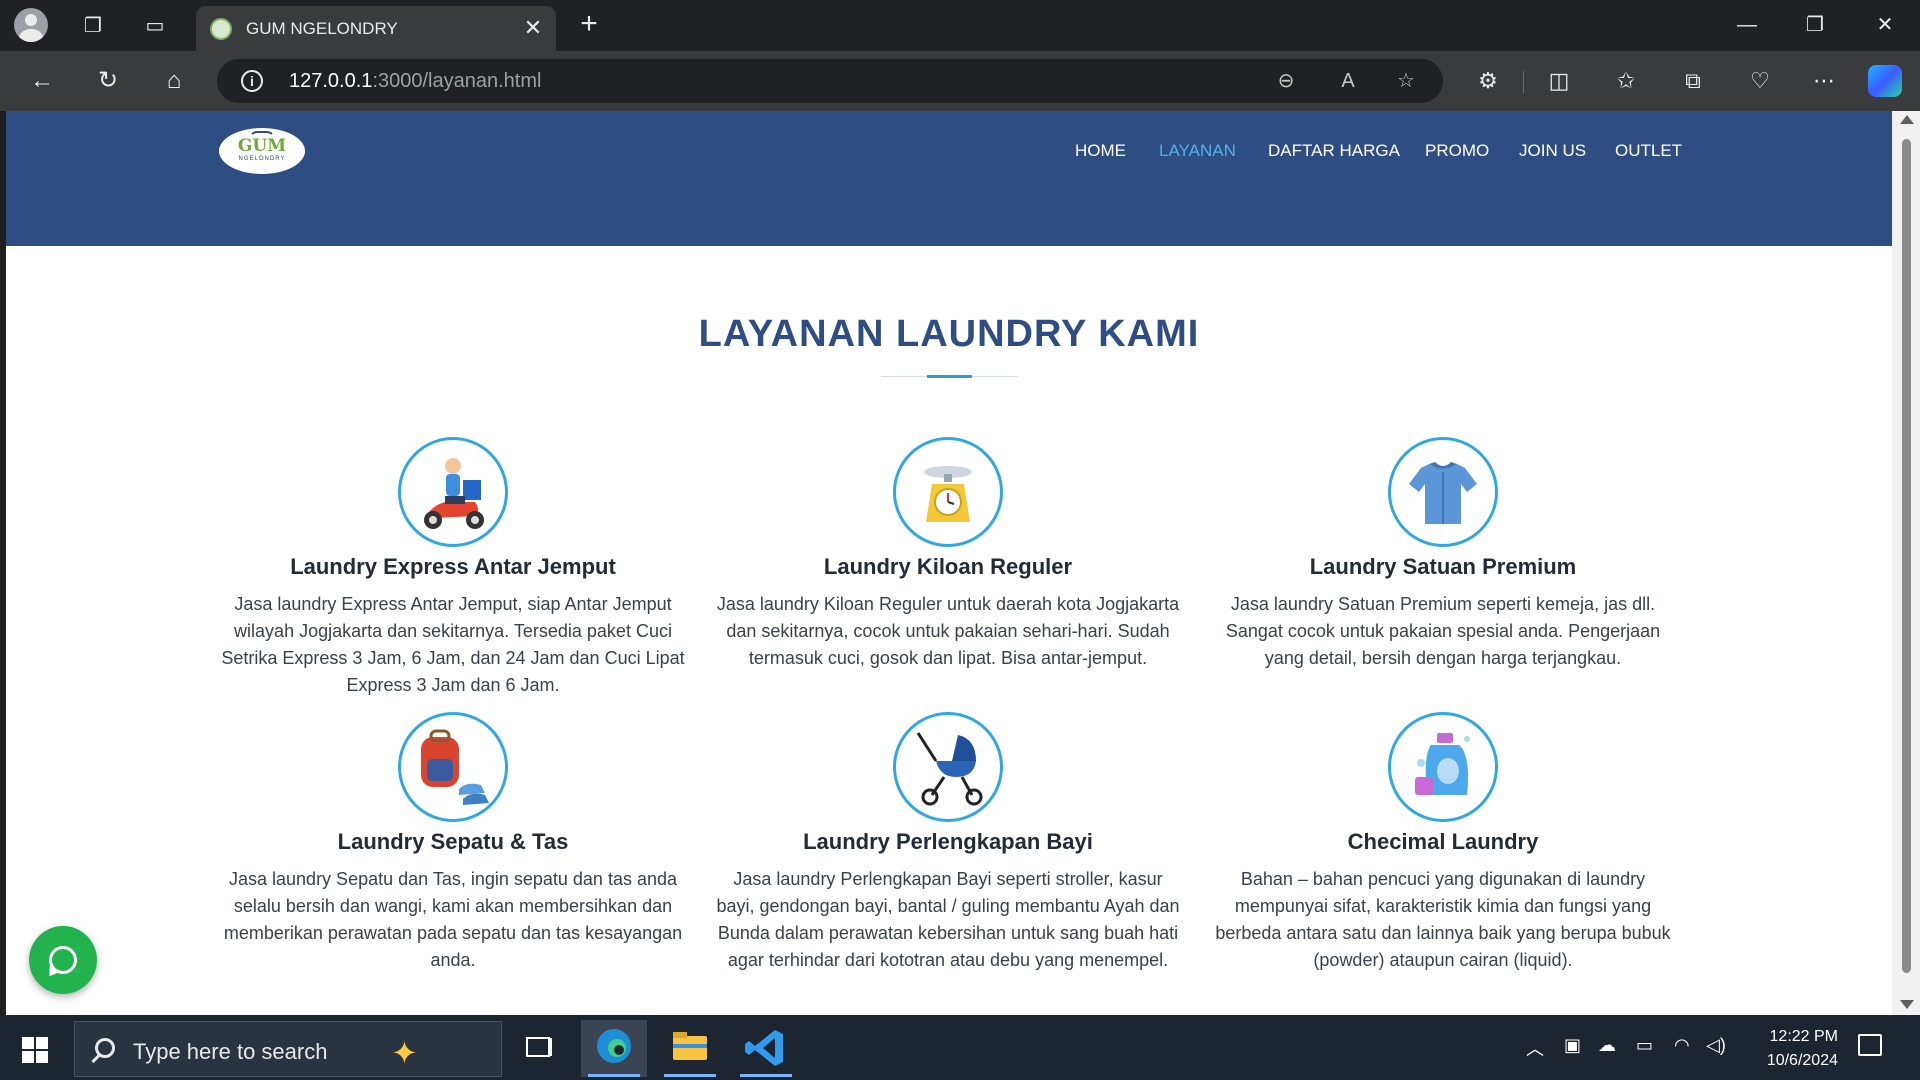  What do you see at coordinates (262, 146) in the screenshot?
I see `logo-text: GUM` at bounding box center [262, 146].